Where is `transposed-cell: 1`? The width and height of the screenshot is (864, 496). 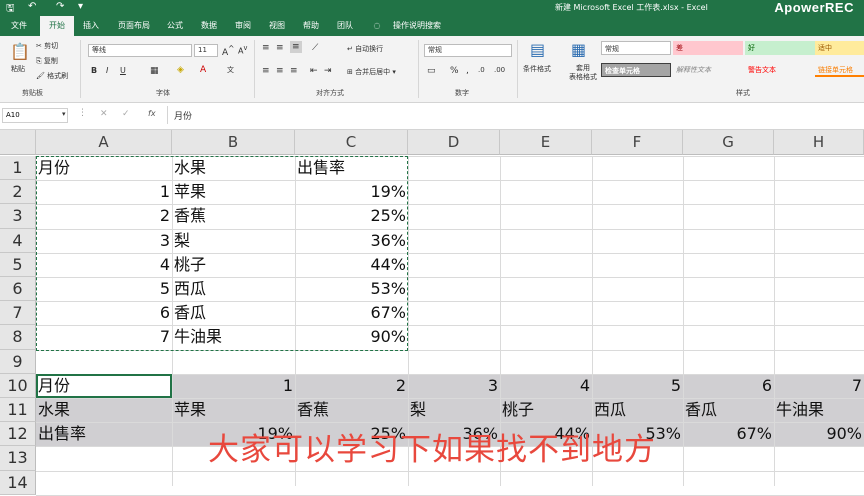 transposed-cell: 1 is located at coordinates (233, 386).